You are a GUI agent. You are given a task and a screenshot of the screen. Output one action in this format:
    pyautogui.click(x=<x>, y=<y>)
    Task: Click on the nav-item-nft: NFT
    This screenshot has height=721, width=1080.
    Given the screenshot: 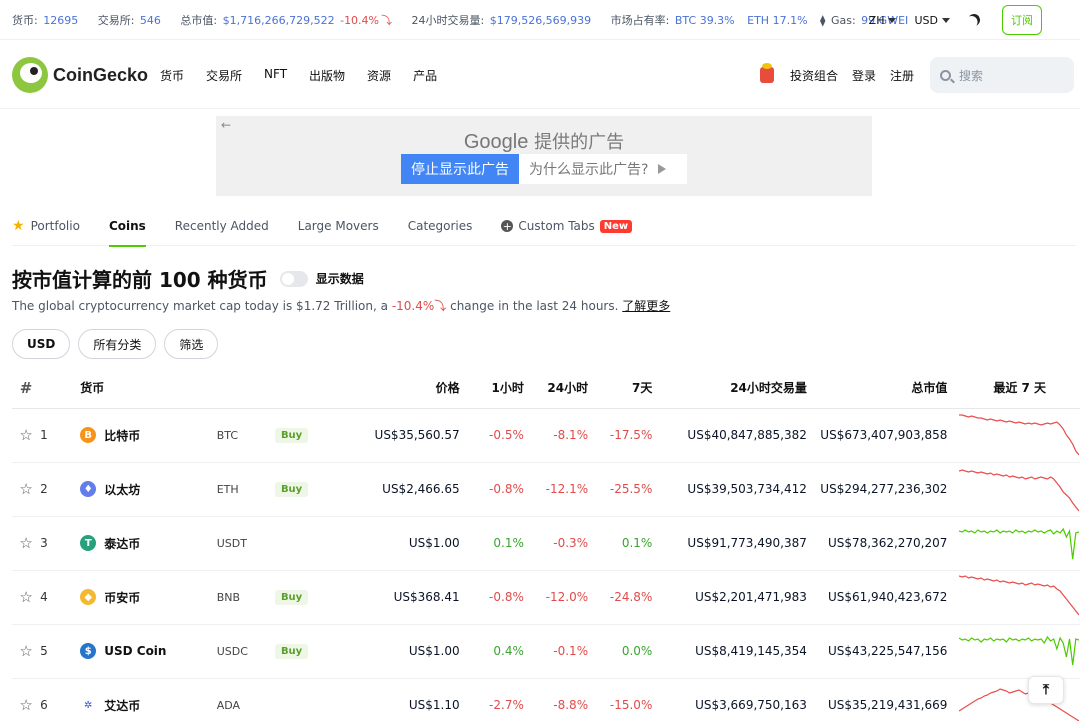 What is the action you would take?
    pyautogui.click(x=275, y=75)
    